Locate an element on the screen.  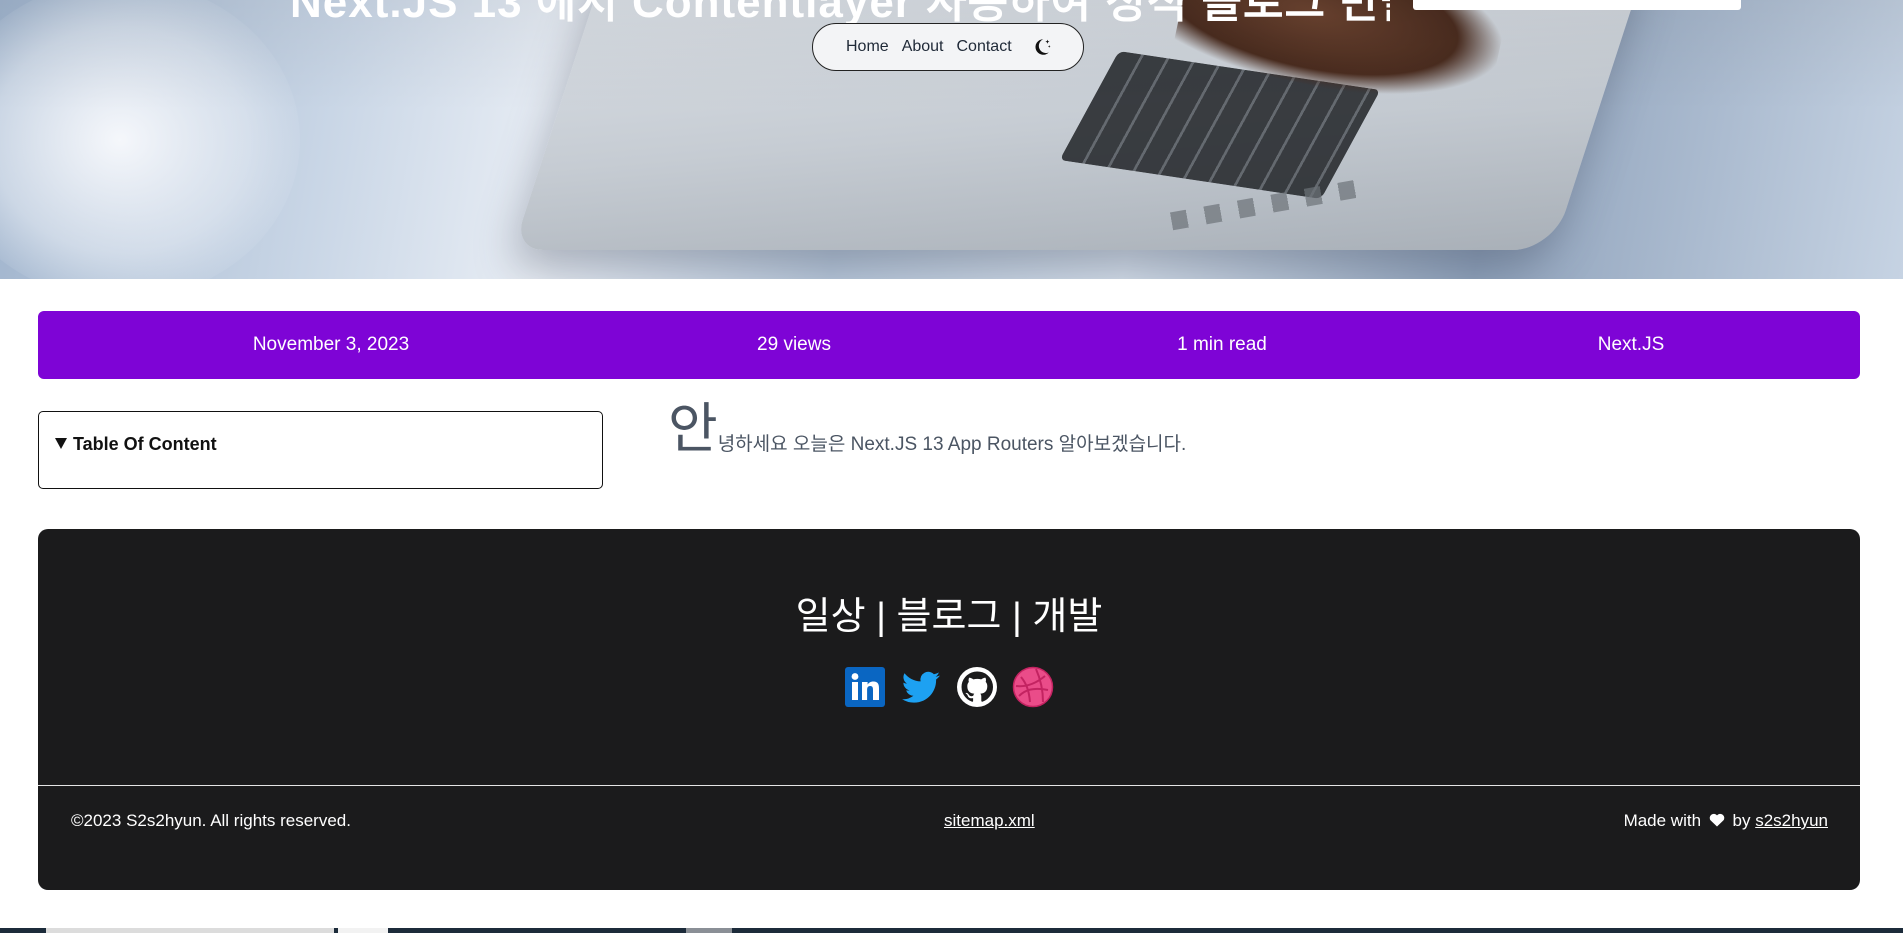
bottom-edge-strip is located at coordinates (951, 930).